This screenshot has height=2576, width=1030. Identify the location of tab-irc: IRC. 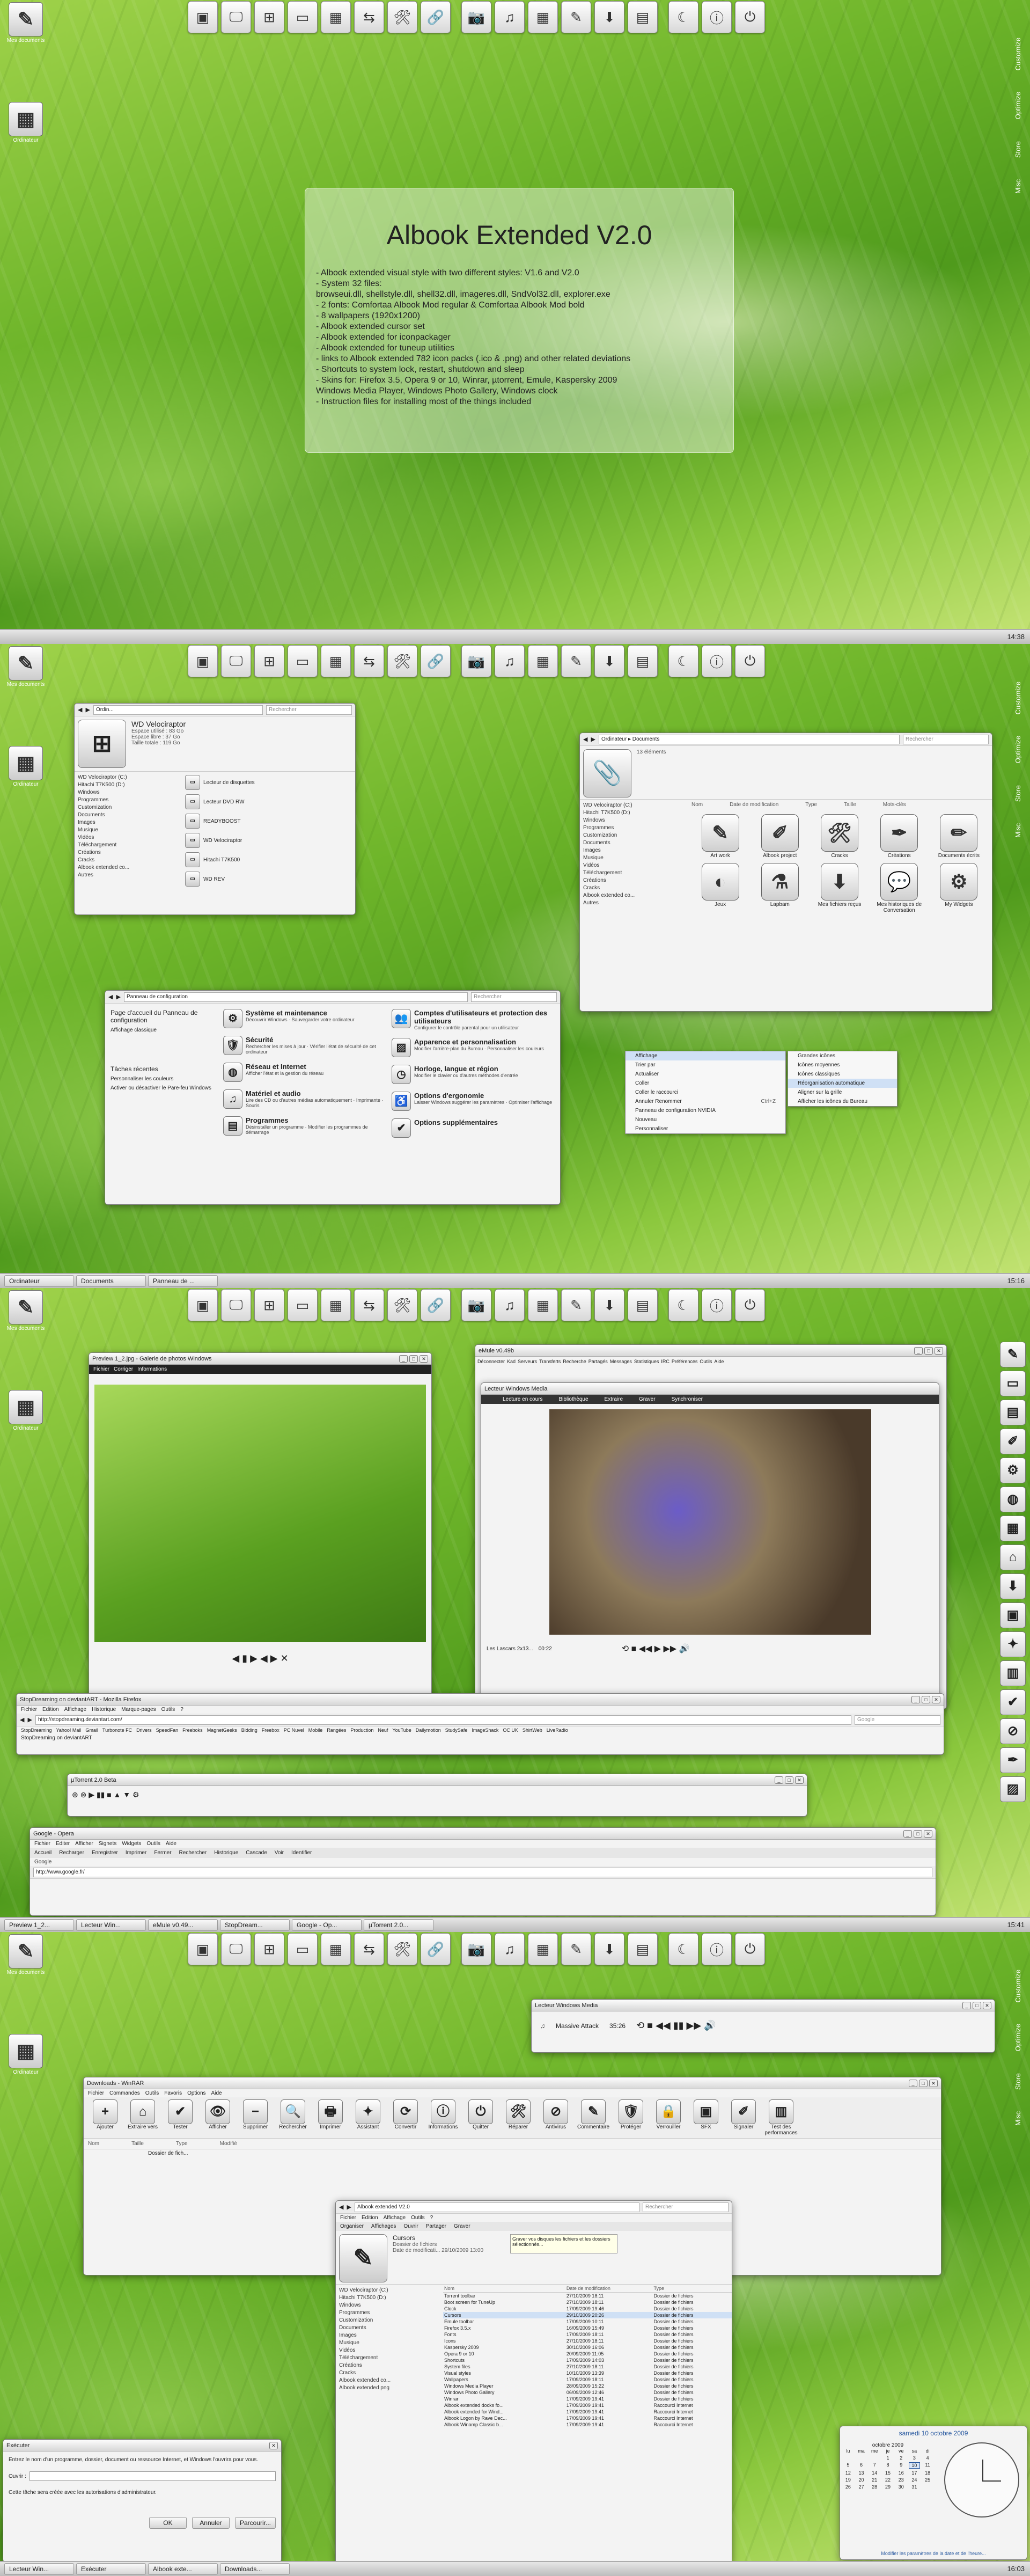
(666, 1361).